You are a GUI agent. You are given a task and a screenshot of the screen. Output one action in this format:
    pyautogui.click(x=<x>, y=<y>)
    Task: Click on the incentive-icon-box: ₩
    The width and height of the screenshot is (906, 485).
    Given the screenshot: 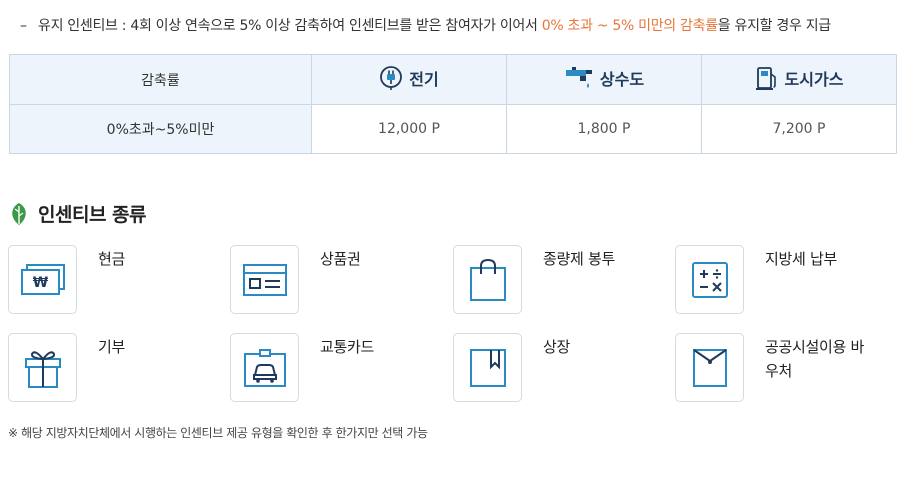 What is the action you would take?
    pyautogui.click(x=42, y=279)
    